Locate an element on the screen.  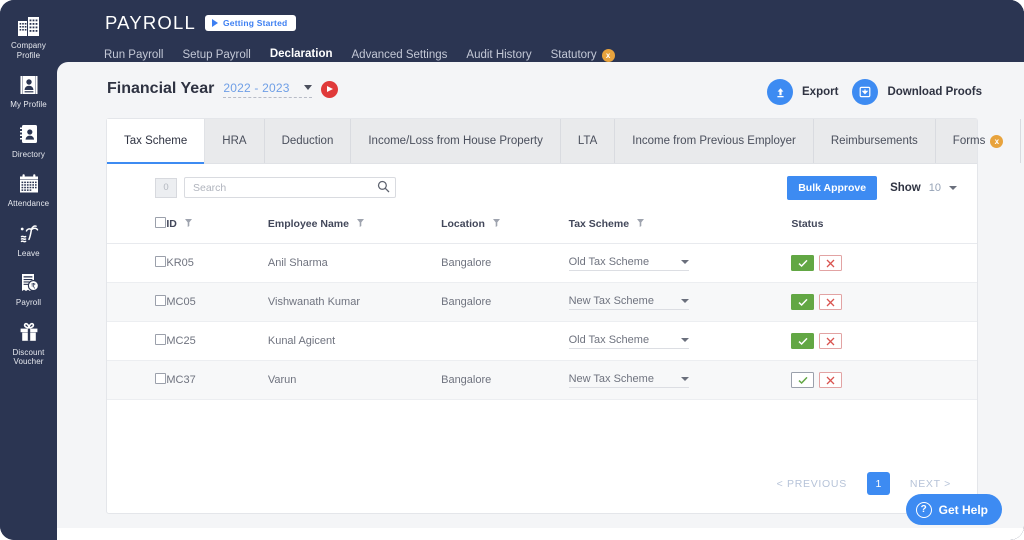
financial-year-value: 2022 - 2023 is located at coordinates (256, 87).